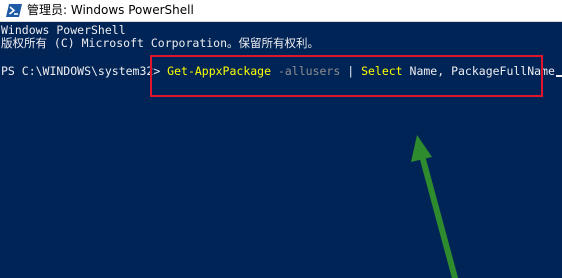 The image size is (562, 278). I want to click on title-bar: 管理员: Windows PowerShell, so click(281, 11).